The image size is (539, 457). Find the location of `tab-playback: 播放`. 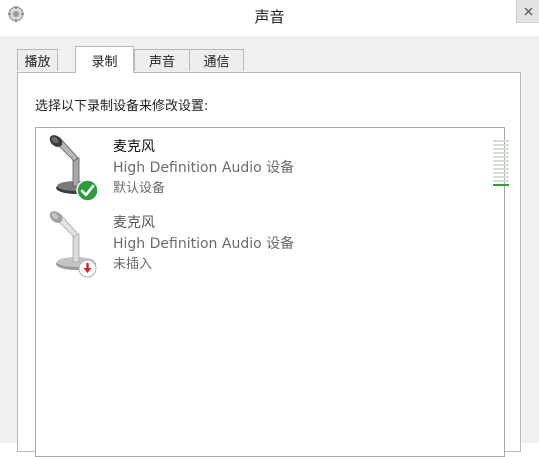

tab-playback: 播放 is located at coordinates (37, 60).